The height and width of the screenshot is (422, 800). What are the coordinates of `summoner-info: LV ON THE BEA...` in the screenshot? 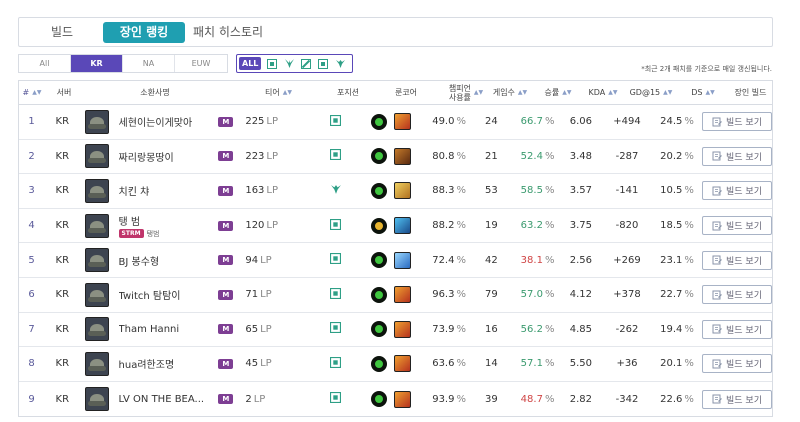 It's located at (162, 399).